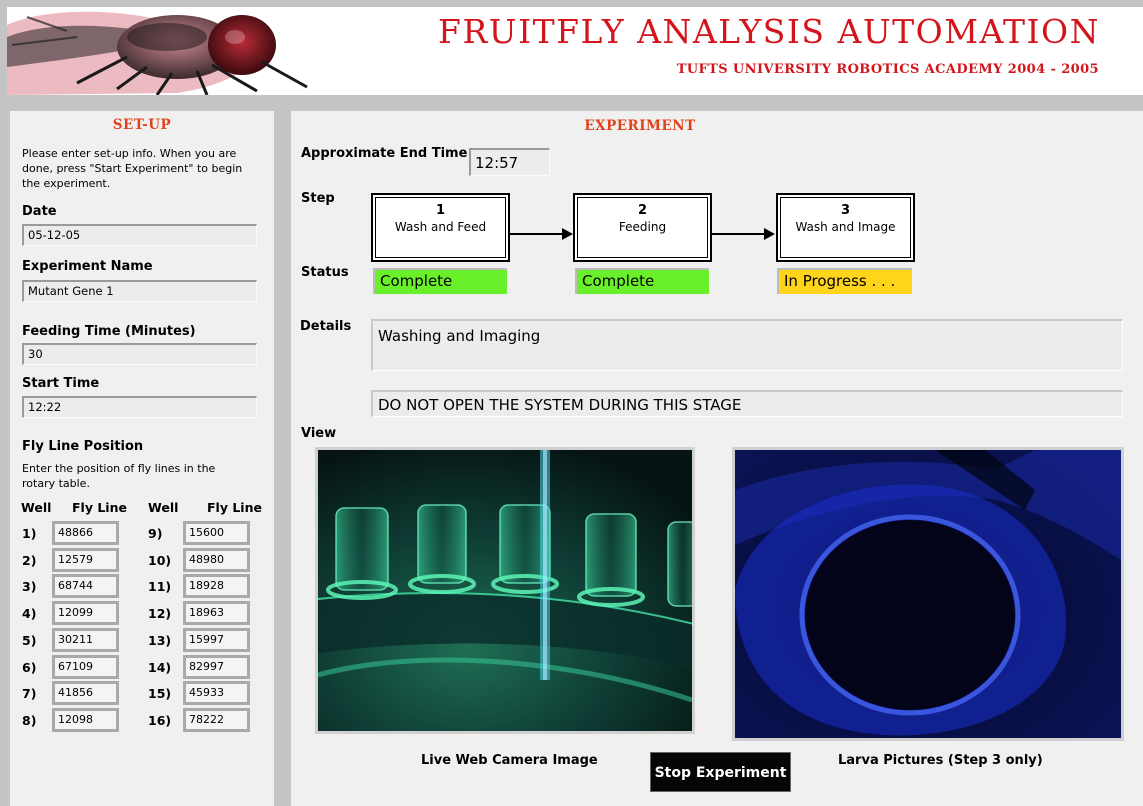 Image resolution: width=1143 pixels, height=806 pixels. I want to click on well-number: 6), so click(29, 667).